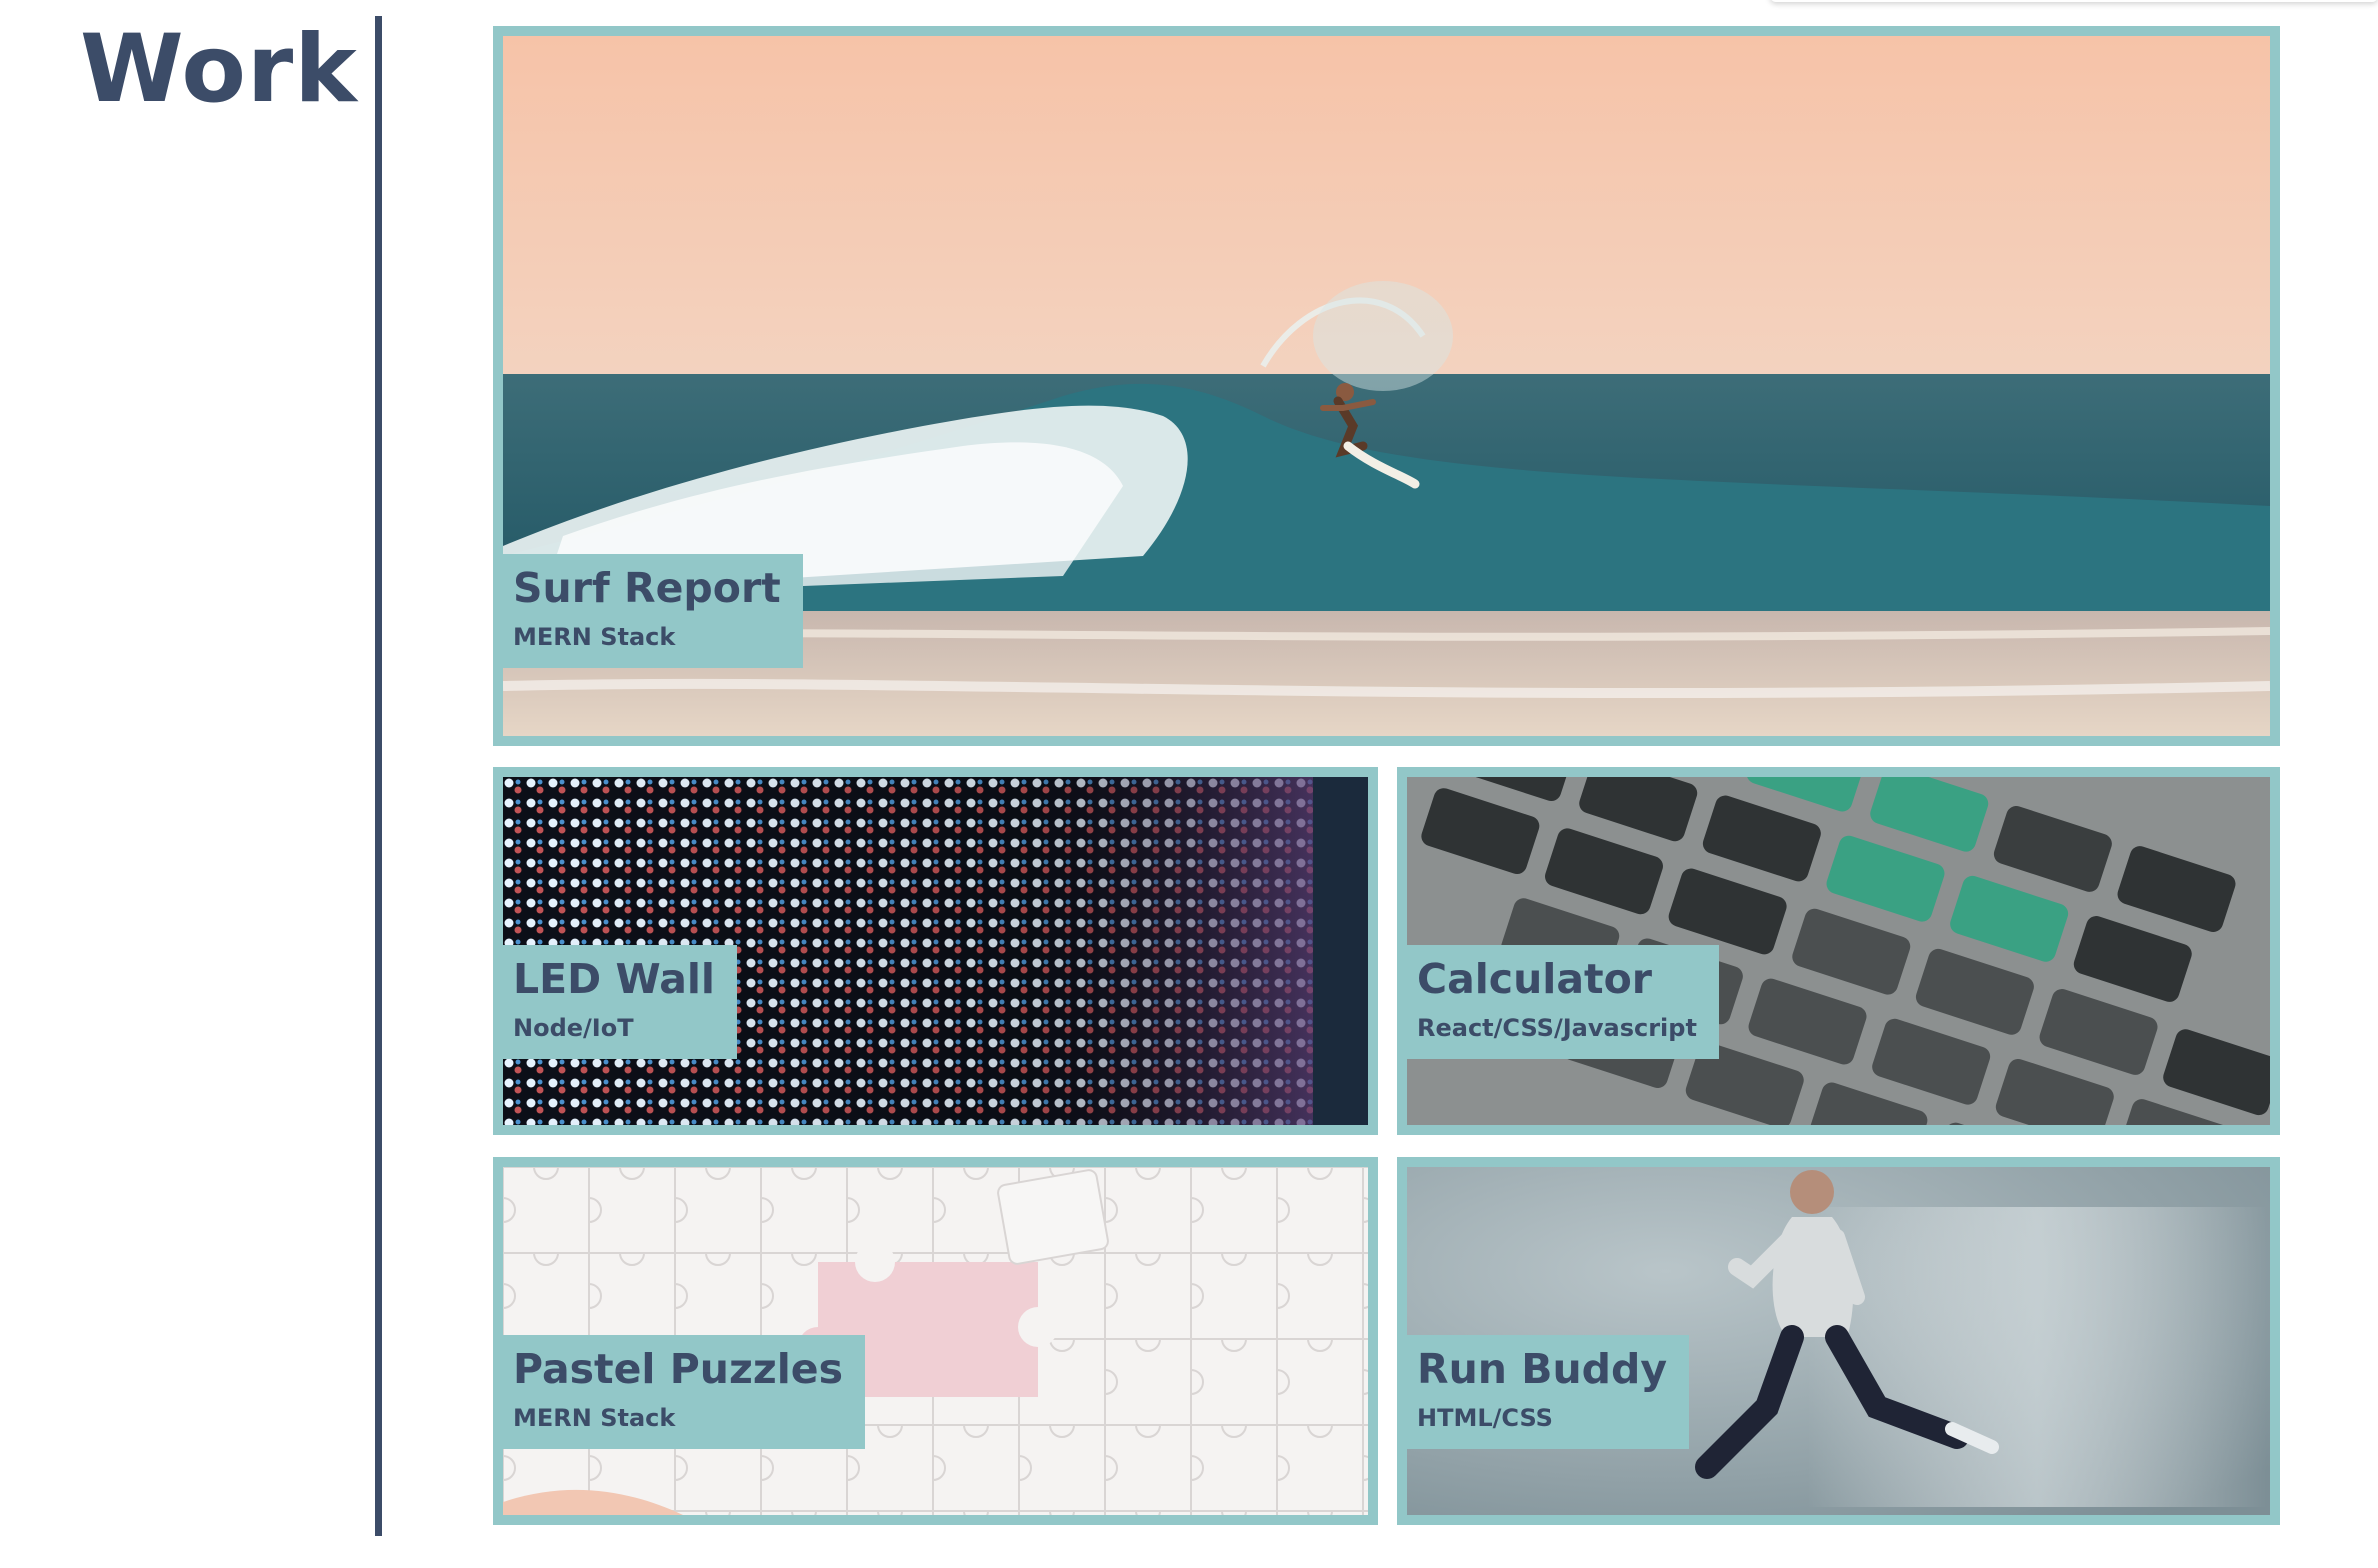 This screenshot has height=1568, width=2378. Describe the element at coordinates (1542, 1369) in the screenshot. I see `project-title: Run Buddy` at that location.